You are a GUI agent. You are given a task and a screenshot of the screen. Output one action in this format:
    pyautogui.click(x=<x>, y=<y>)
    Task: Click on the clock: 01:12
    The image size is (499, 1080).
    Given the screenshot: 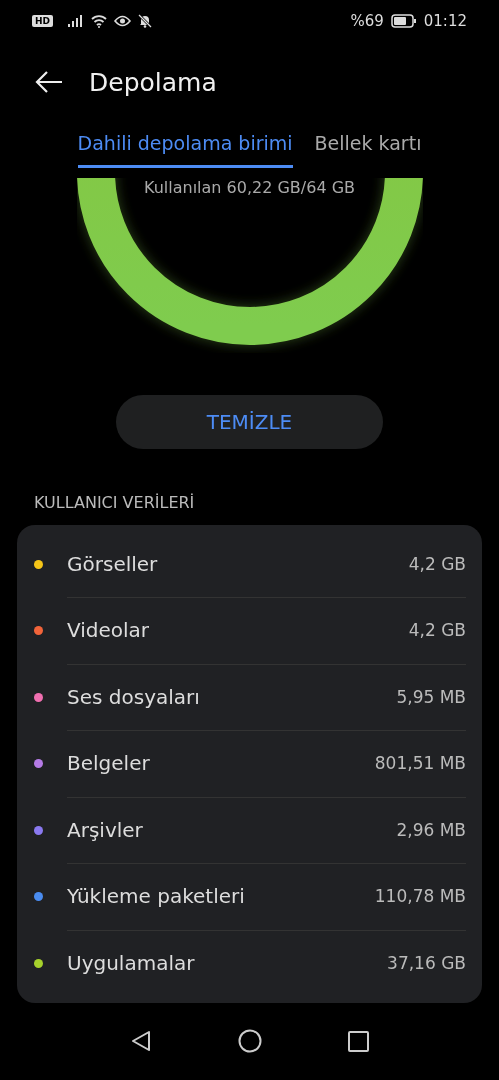 What is the action you would take?
    pyautogui.click(x=445, y=21)
    